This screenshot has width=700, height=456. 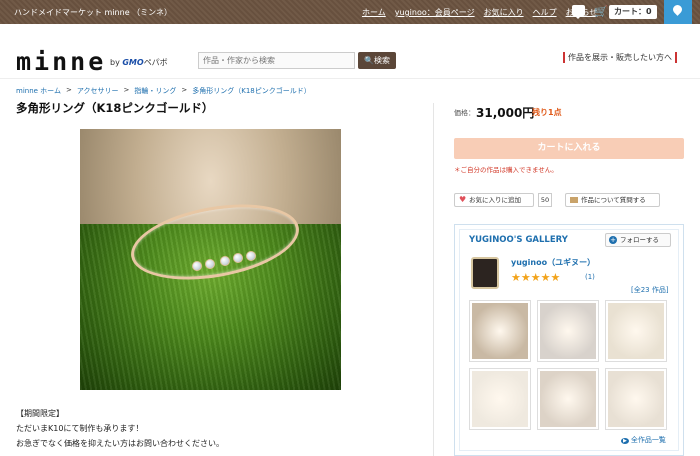 I want to click on location-pin-icon, so click(x=678, y=12).